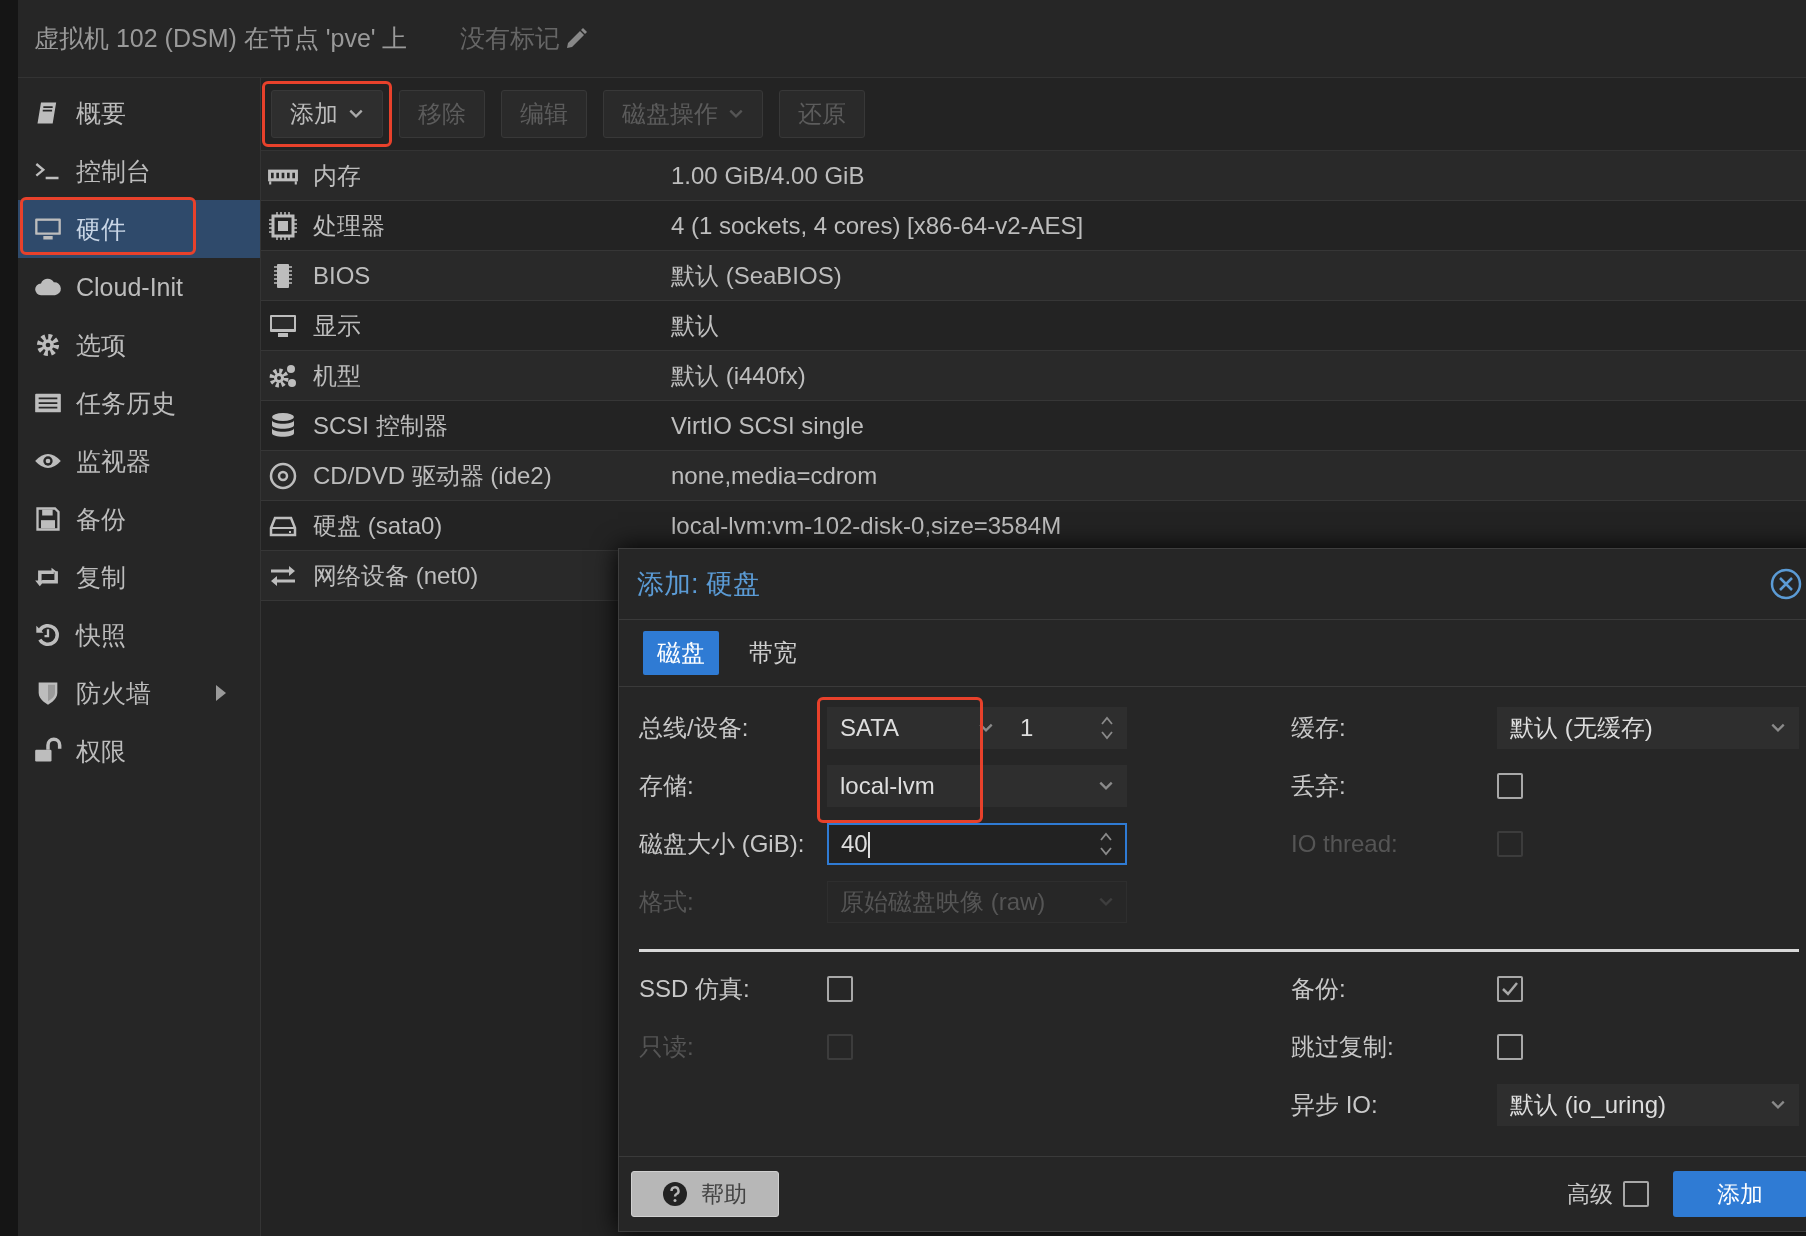  Describe the element at coordinates (139, 113) in the screenshot. I see `sidebar-item: 概要` at that location.